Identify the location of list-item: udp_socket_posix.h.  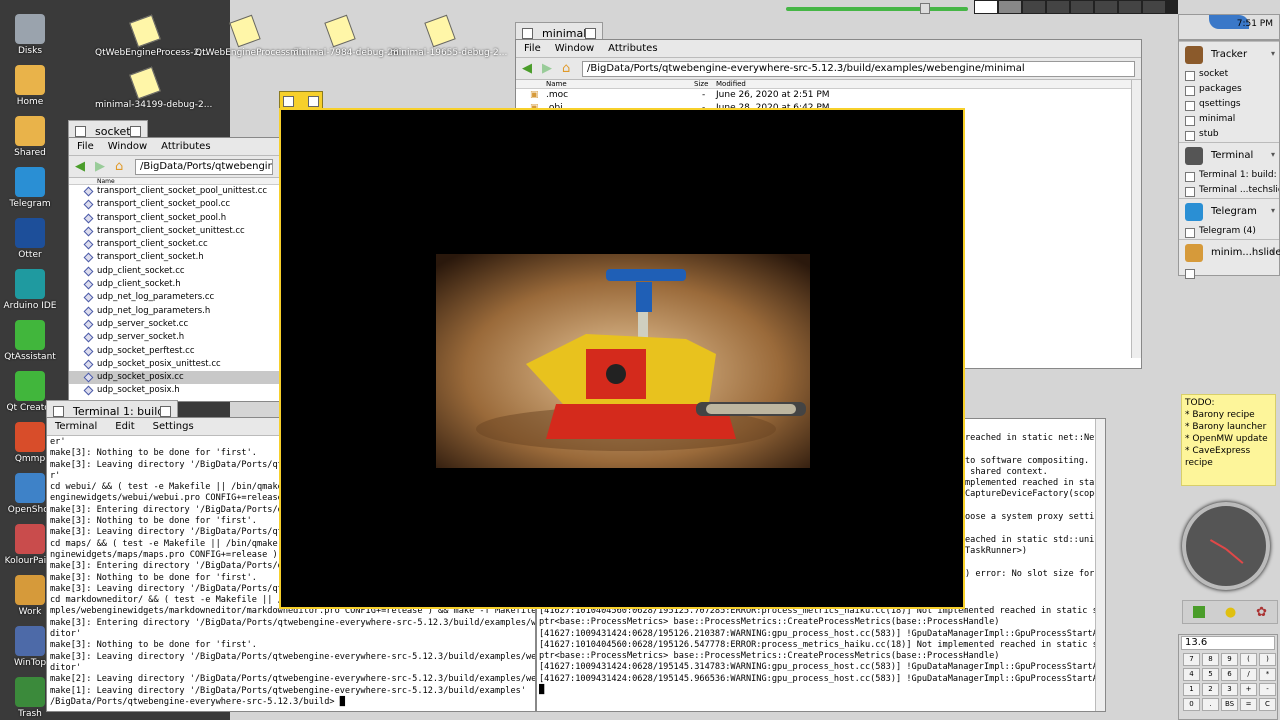
(174, 390).